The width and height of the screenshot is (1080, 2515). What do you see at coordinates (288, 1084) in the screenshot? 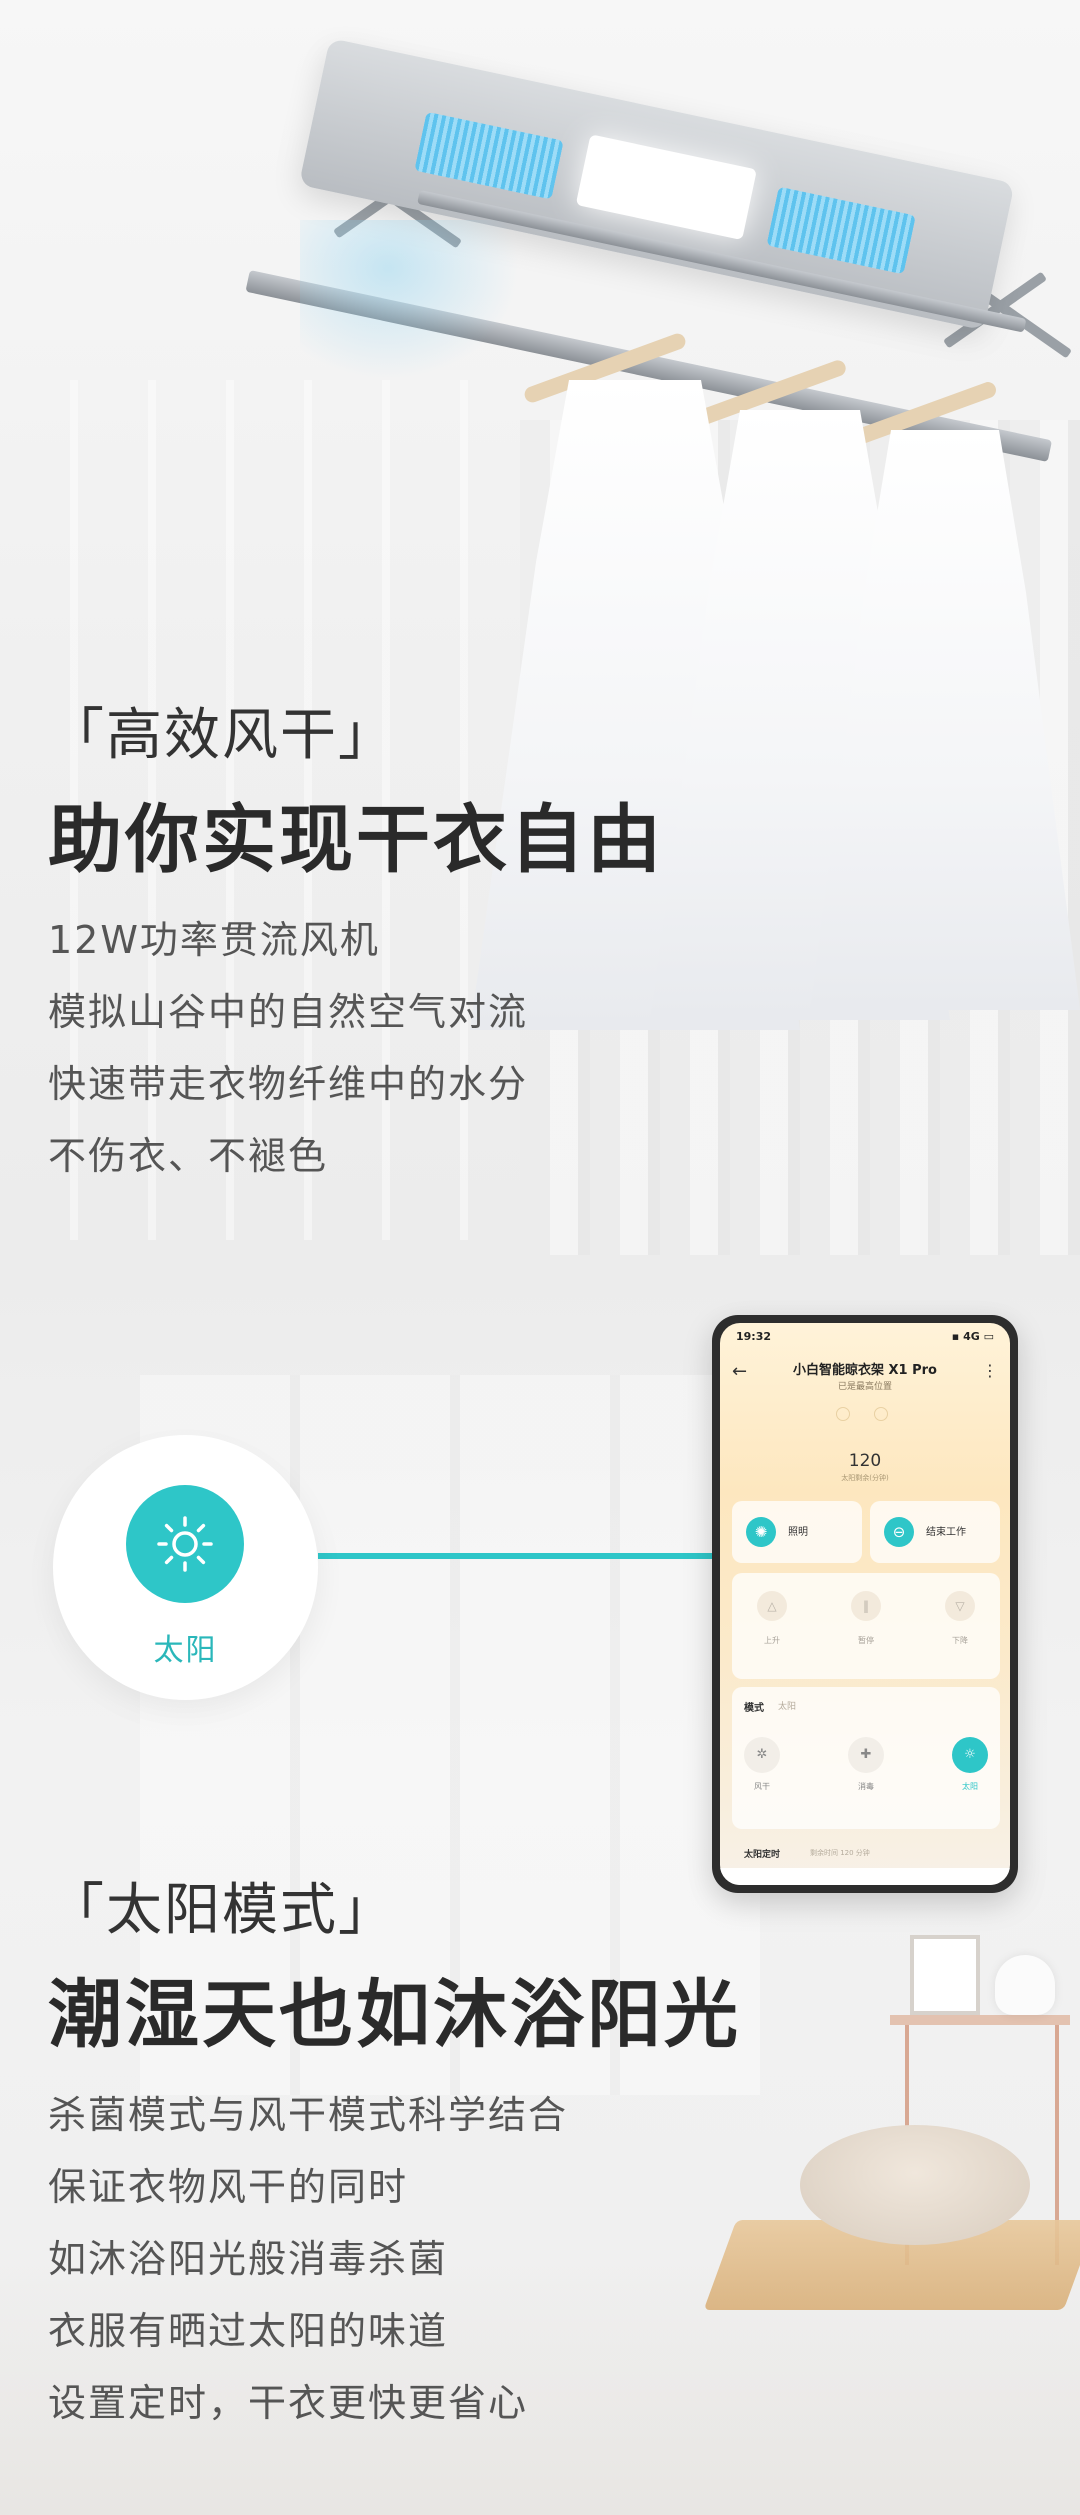
I see `description-line: 快速带走衣物纤维中的水分` at bounding box center [288, 1084].